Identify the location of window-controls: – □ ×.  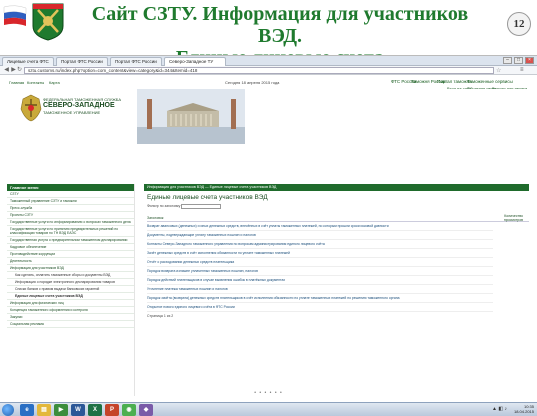
(518, 60).